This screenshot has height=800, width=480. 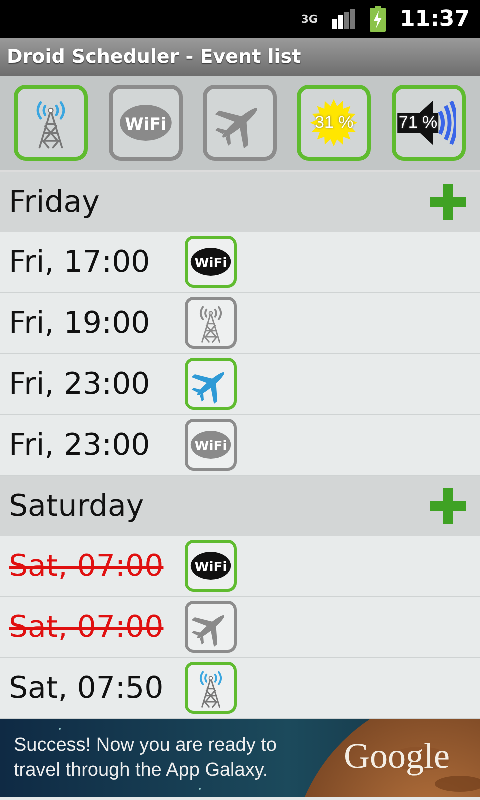 I want to click on event-time: Fri, 17:00, so click(x=80, y=262).